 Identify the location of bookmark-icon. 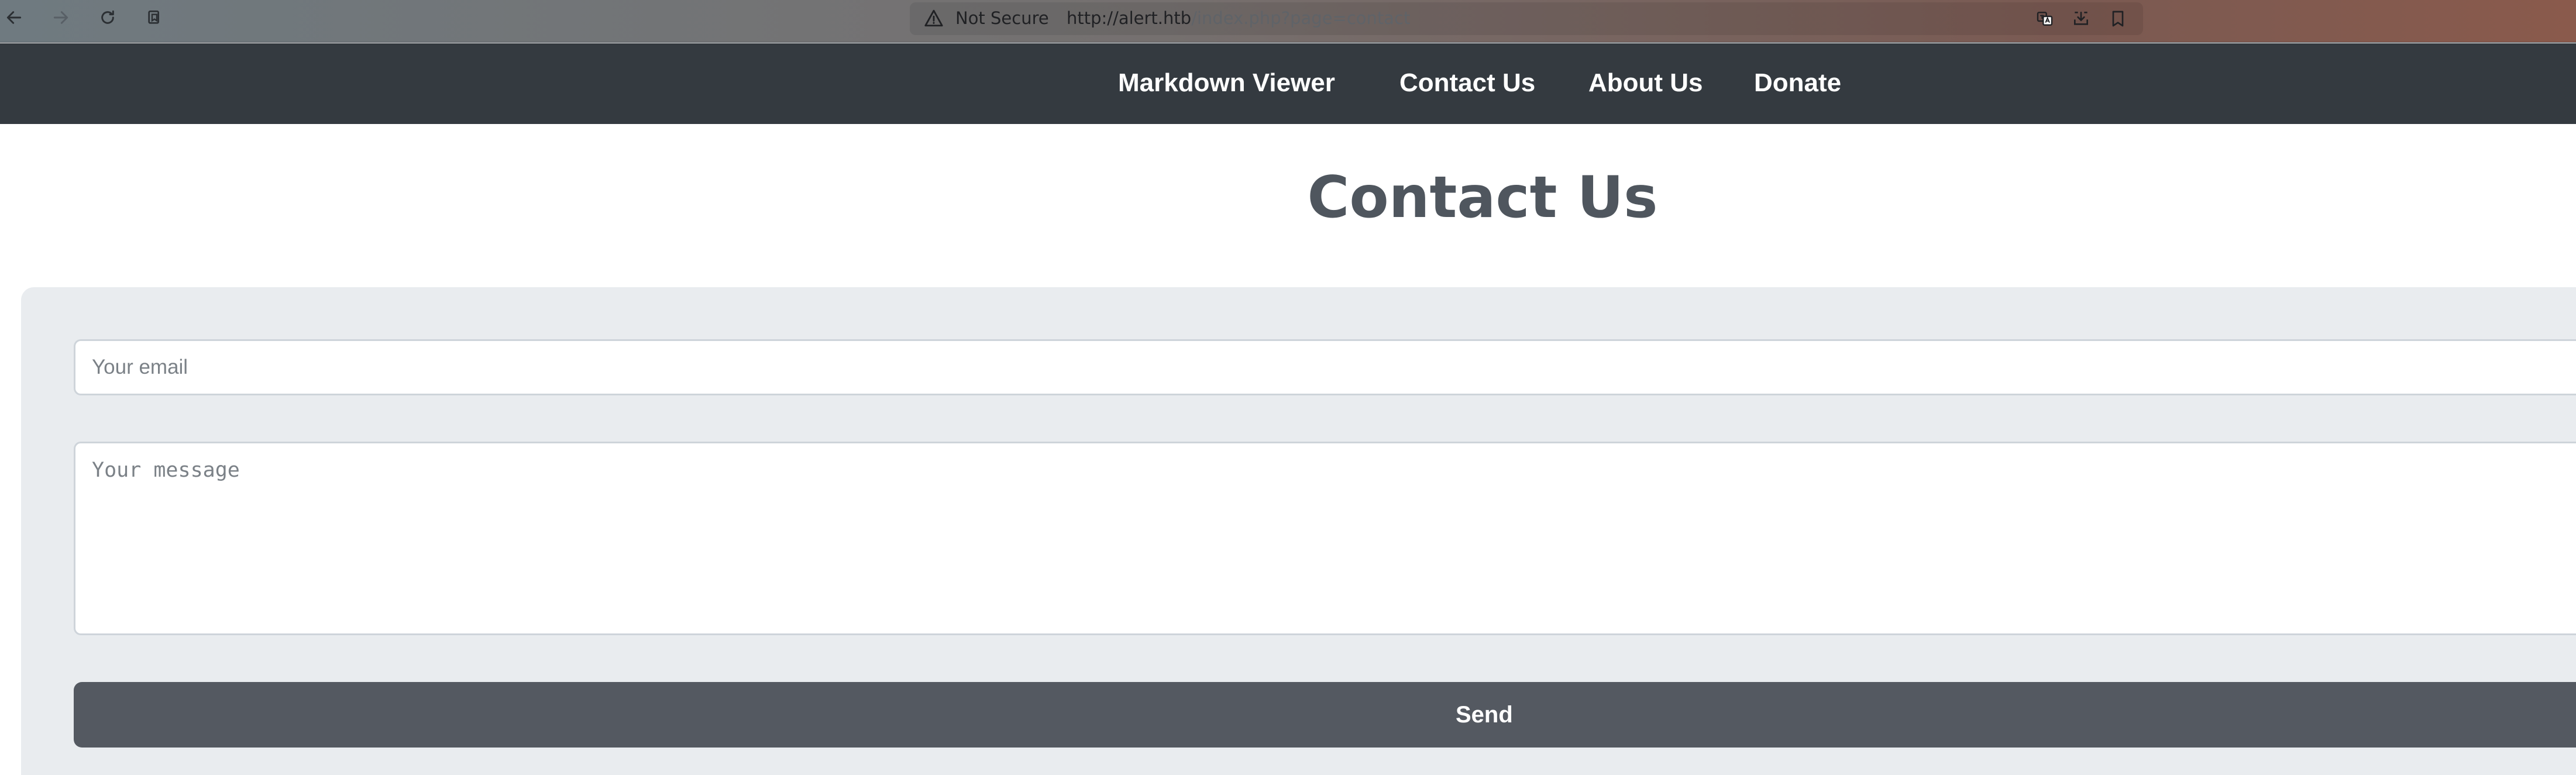
(2118, 18).